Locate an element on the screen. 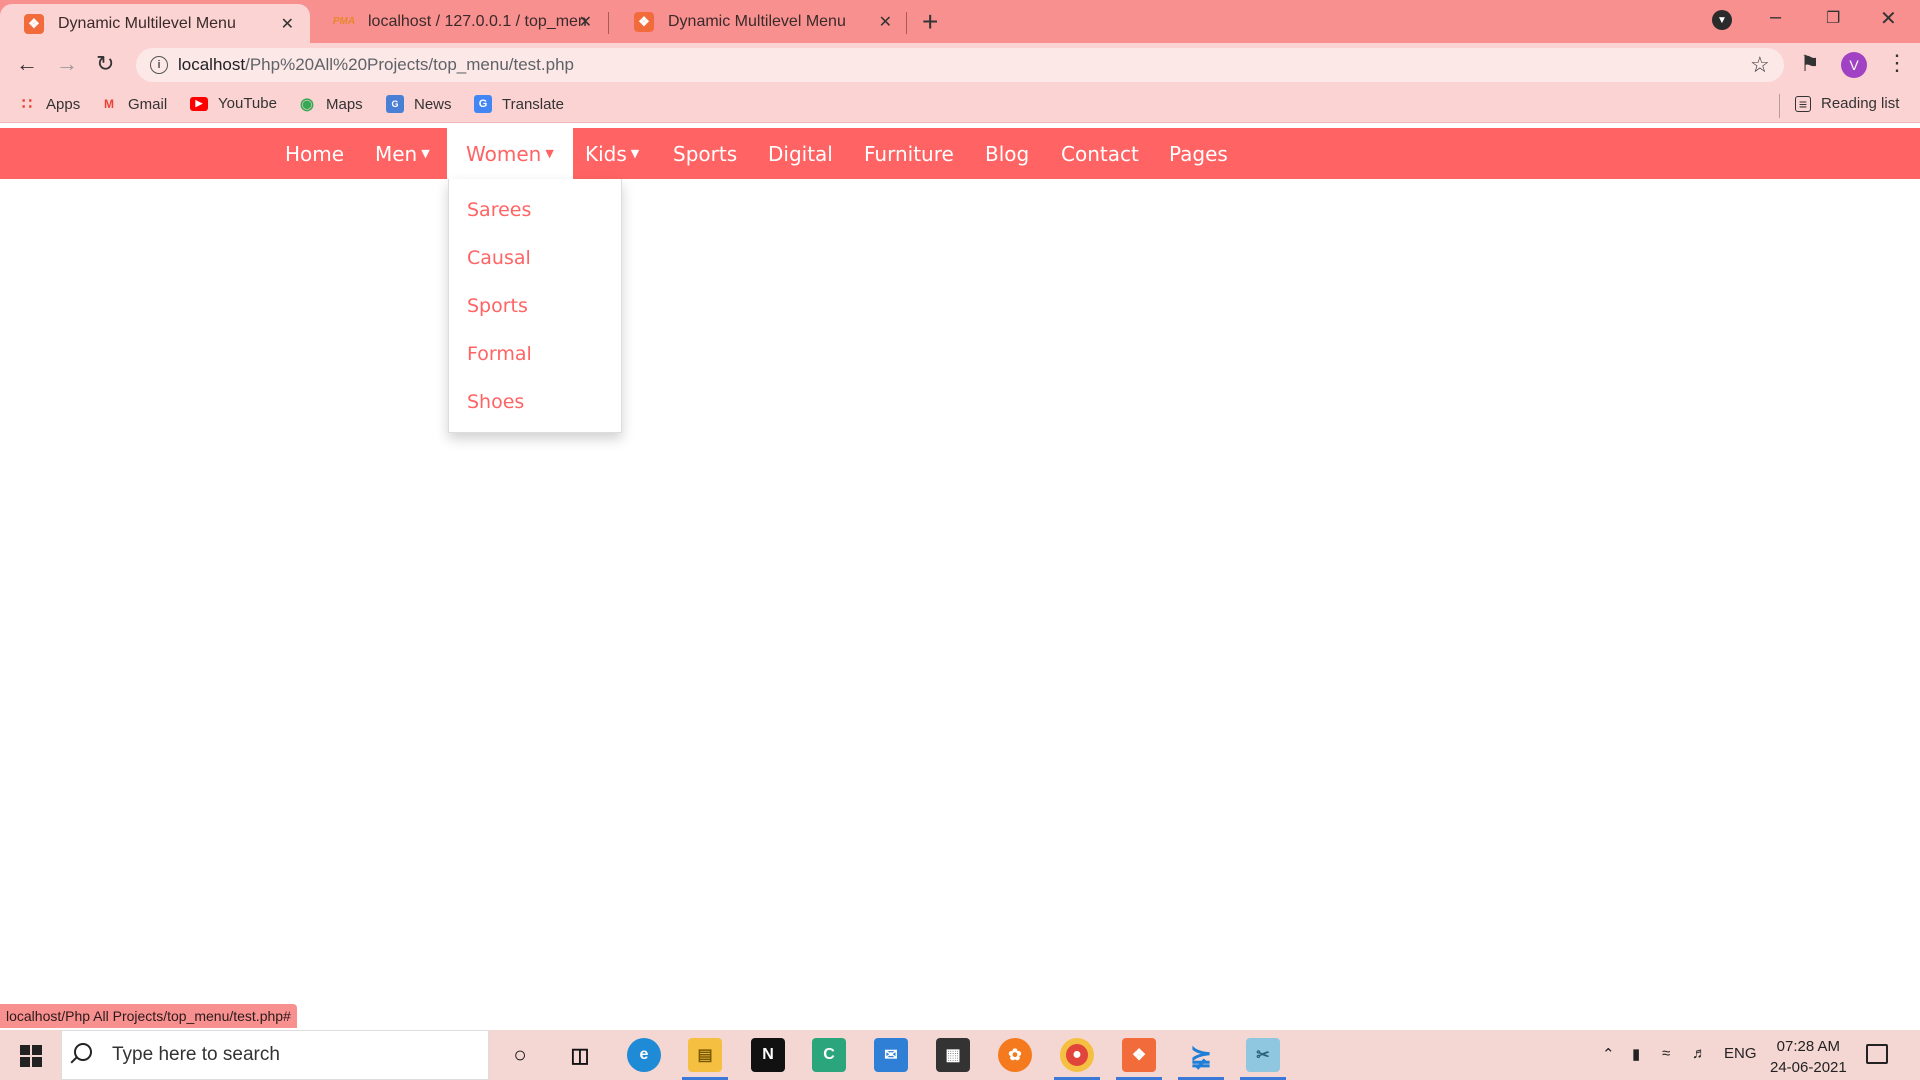 The width and height of the screenshot is (1920, 1080). nav-label: Contact is located at coordinates (1100, 153).